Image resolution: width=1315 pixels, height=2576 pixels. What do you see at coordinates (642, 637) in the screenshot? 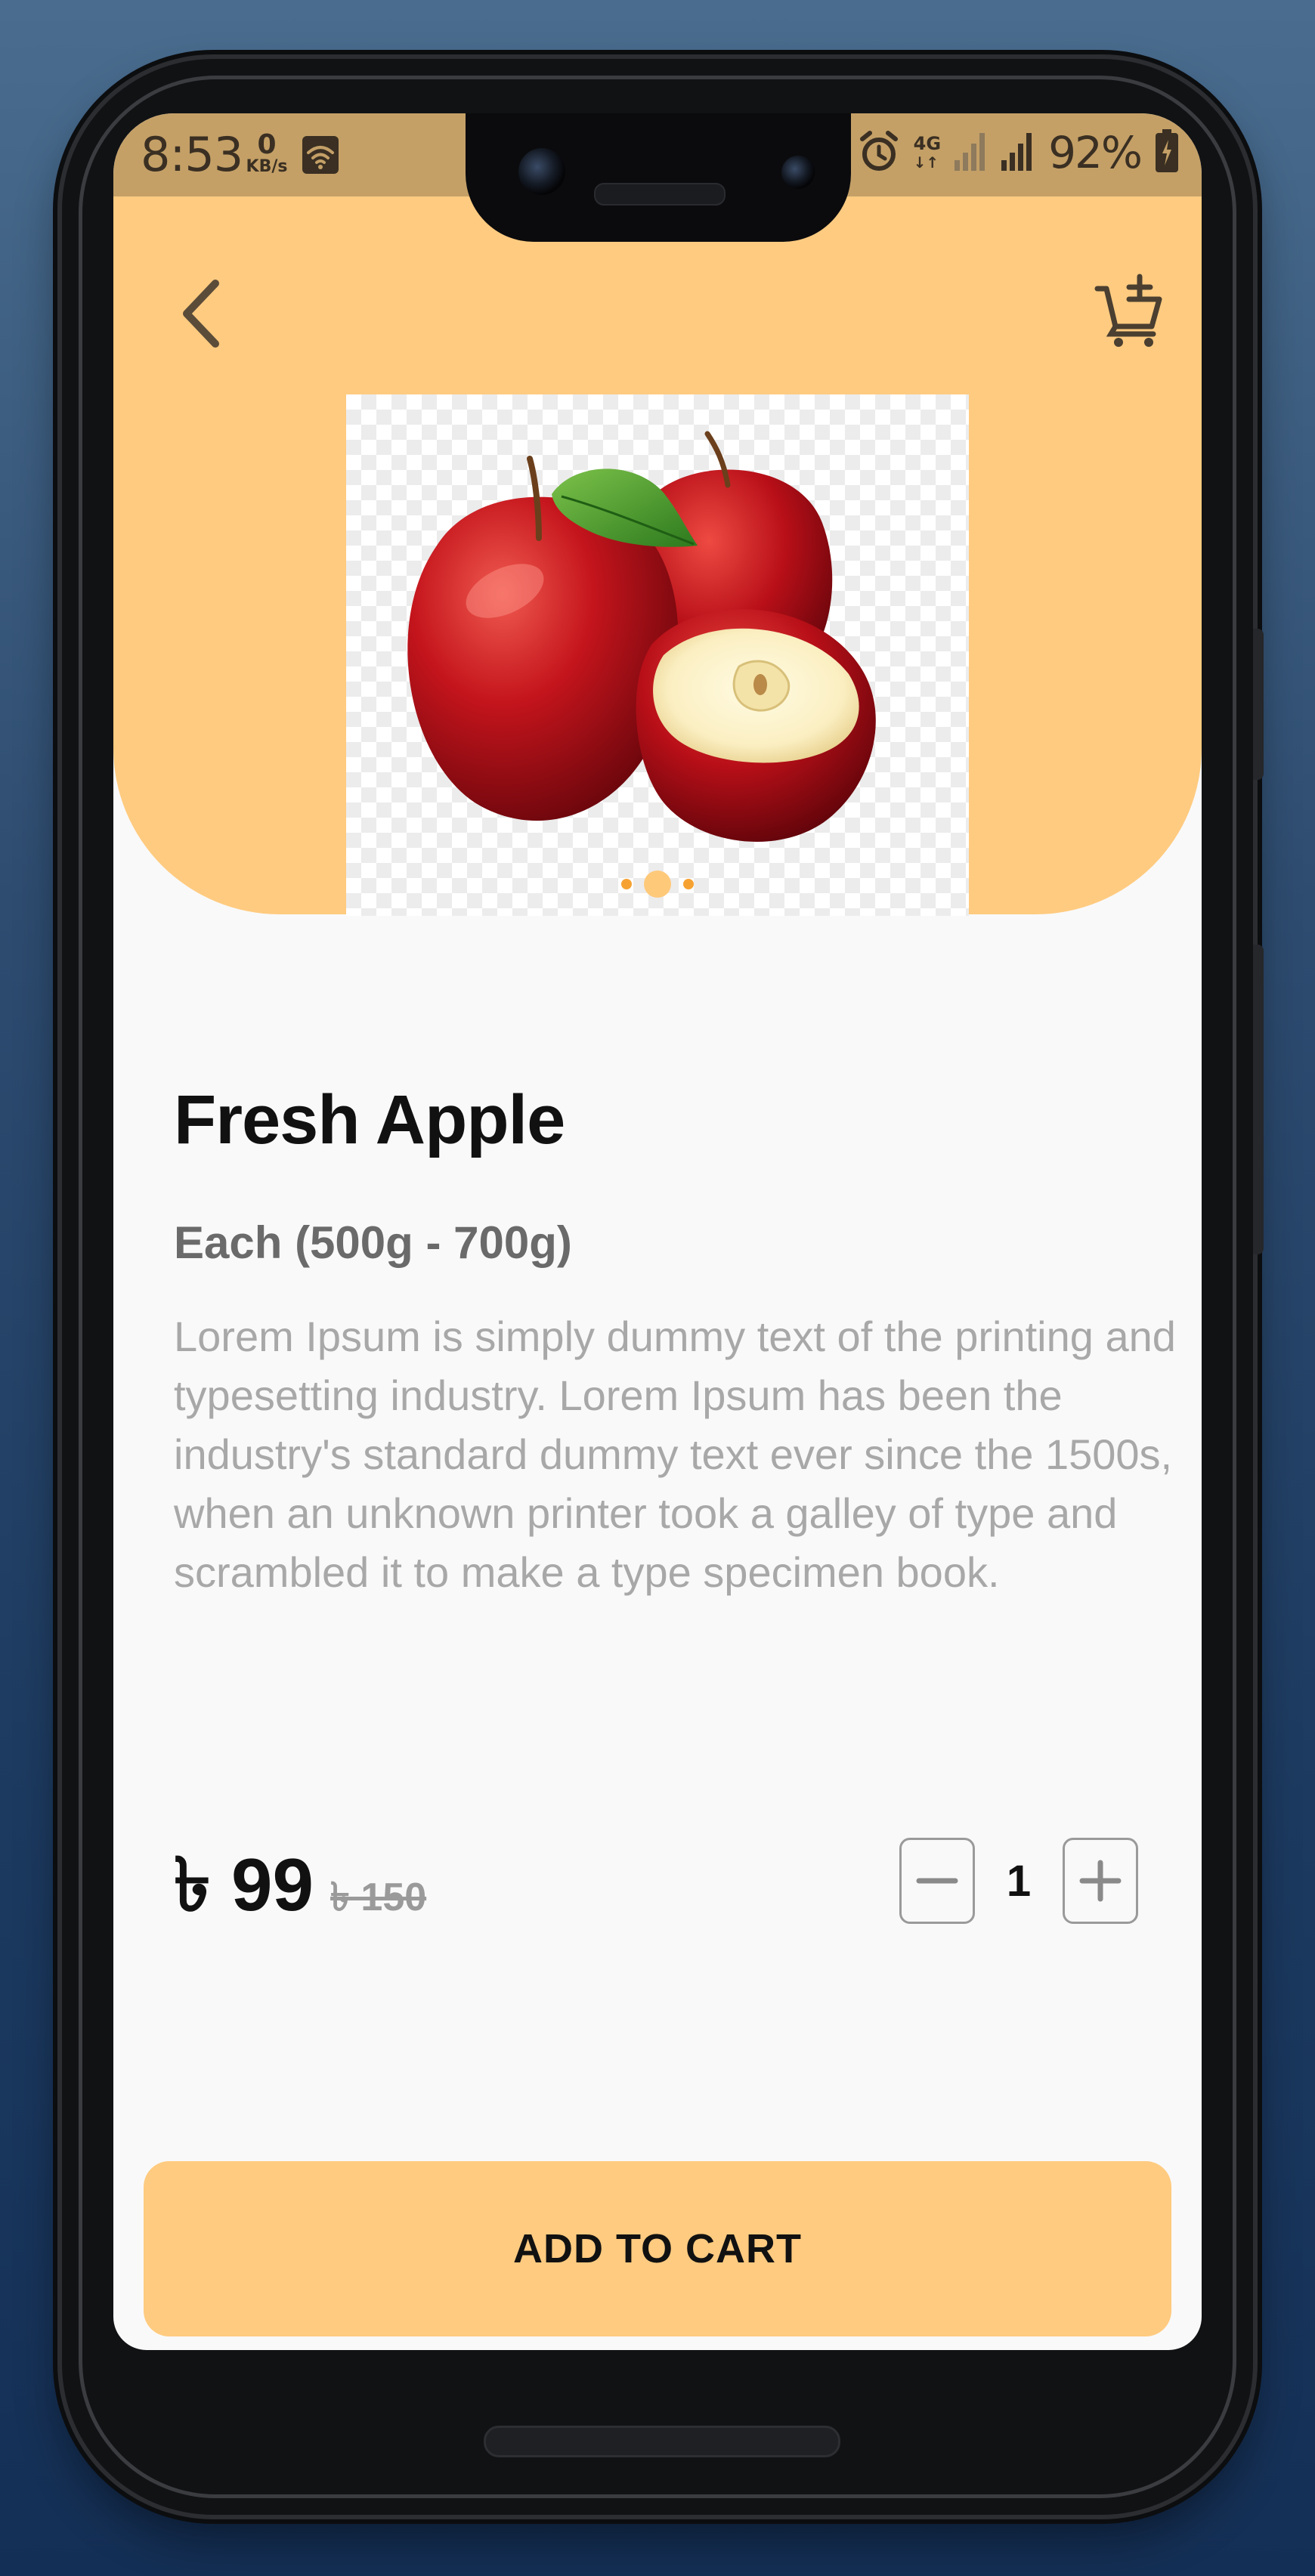
I see `apple-image` at bounding box center [642, 637].